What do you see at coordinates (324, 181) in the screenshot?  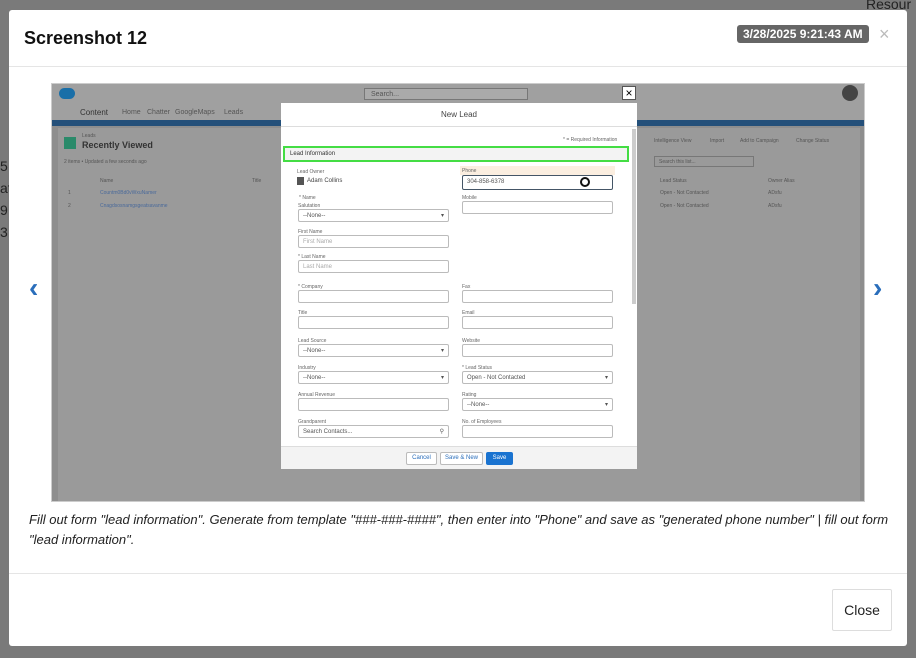 I see `lead-owner-value: Adam Collins` at bounding box center [324, 181].